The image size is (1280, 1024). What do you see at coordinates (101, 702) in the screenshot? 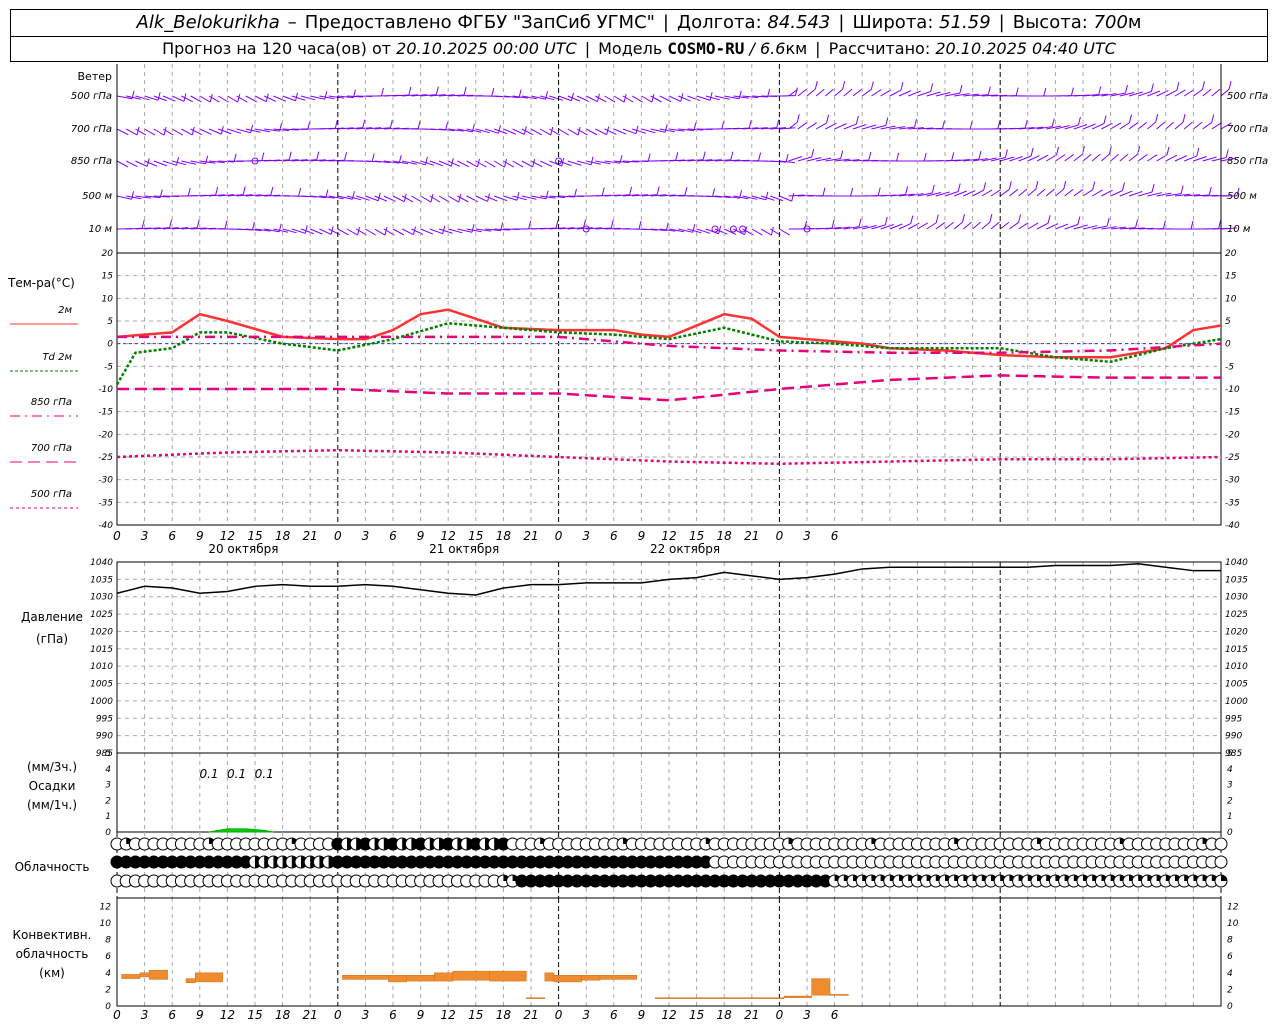
I see `pressure-tick-left: 1000` at bounding box center [101, 702].